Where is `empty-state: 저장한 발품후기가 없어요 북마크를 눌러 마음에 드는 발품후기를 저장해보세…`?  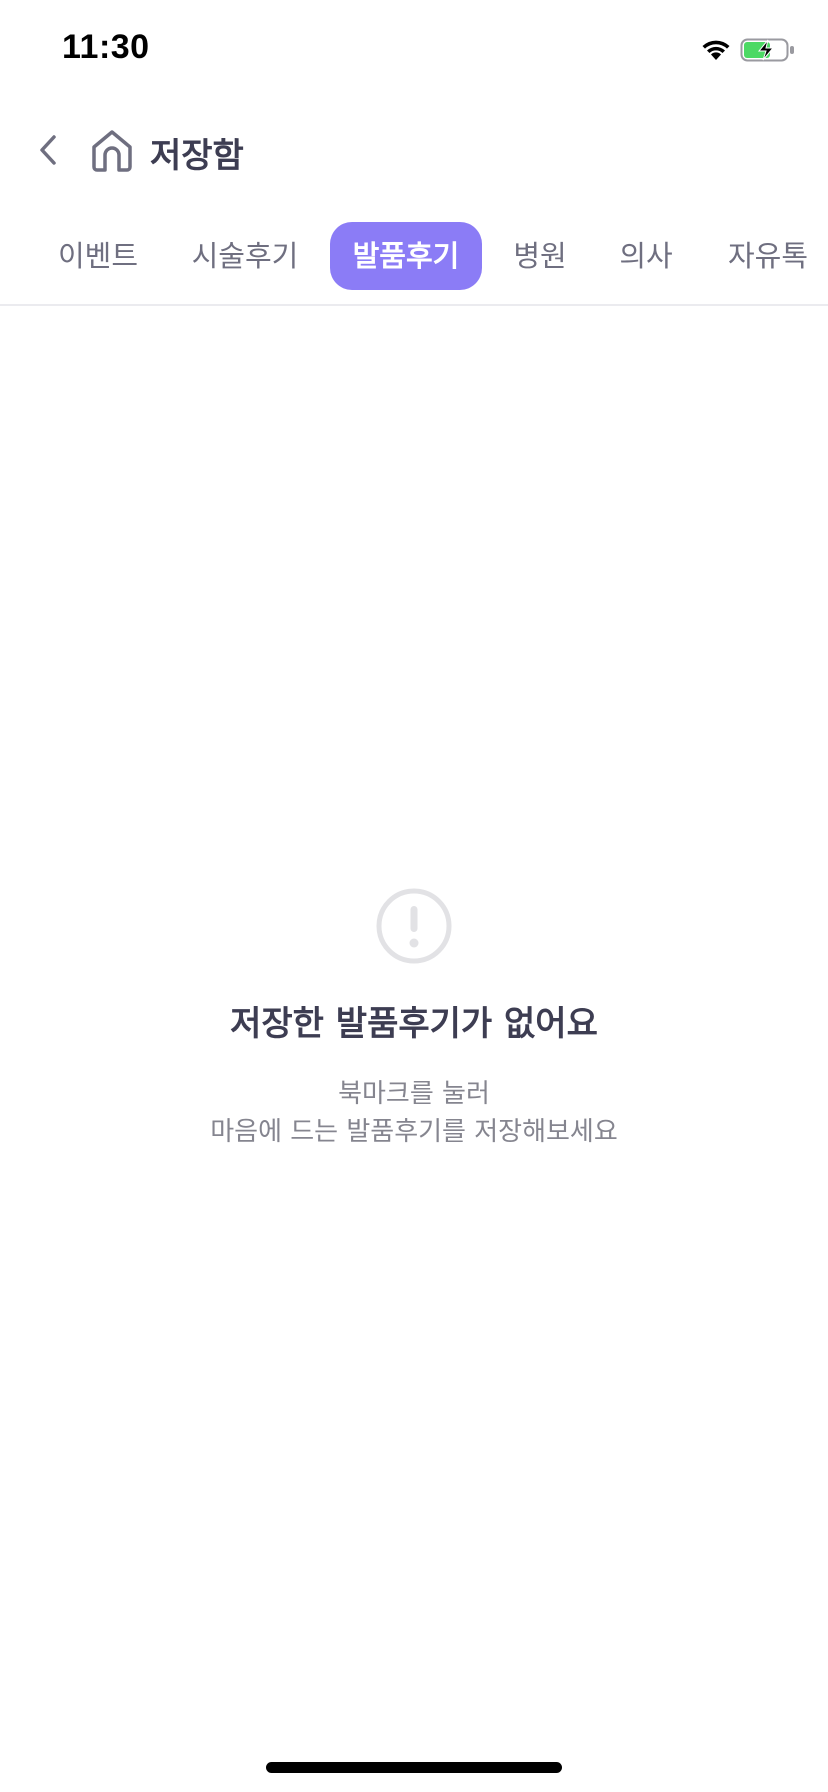 empty-state: 저장한 발품후기가 없어요 북마크를 눌러 마음에 드는 발품후기를 저장해보세… is located at coordinates (414, 1018).